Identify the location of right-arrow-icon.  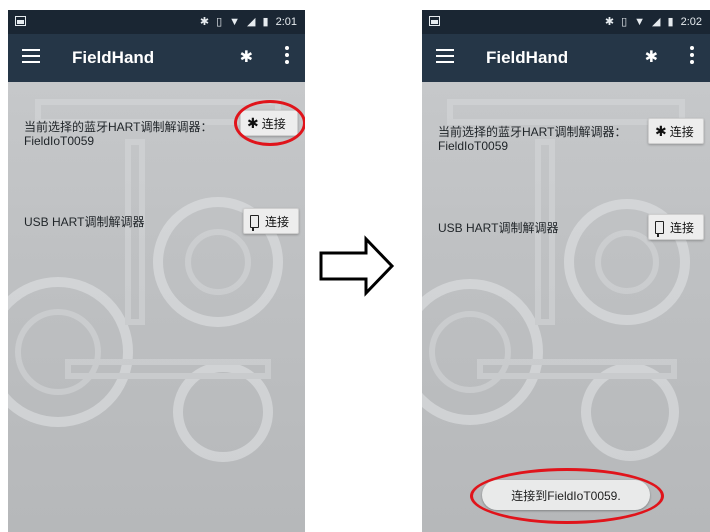
(357, 266).